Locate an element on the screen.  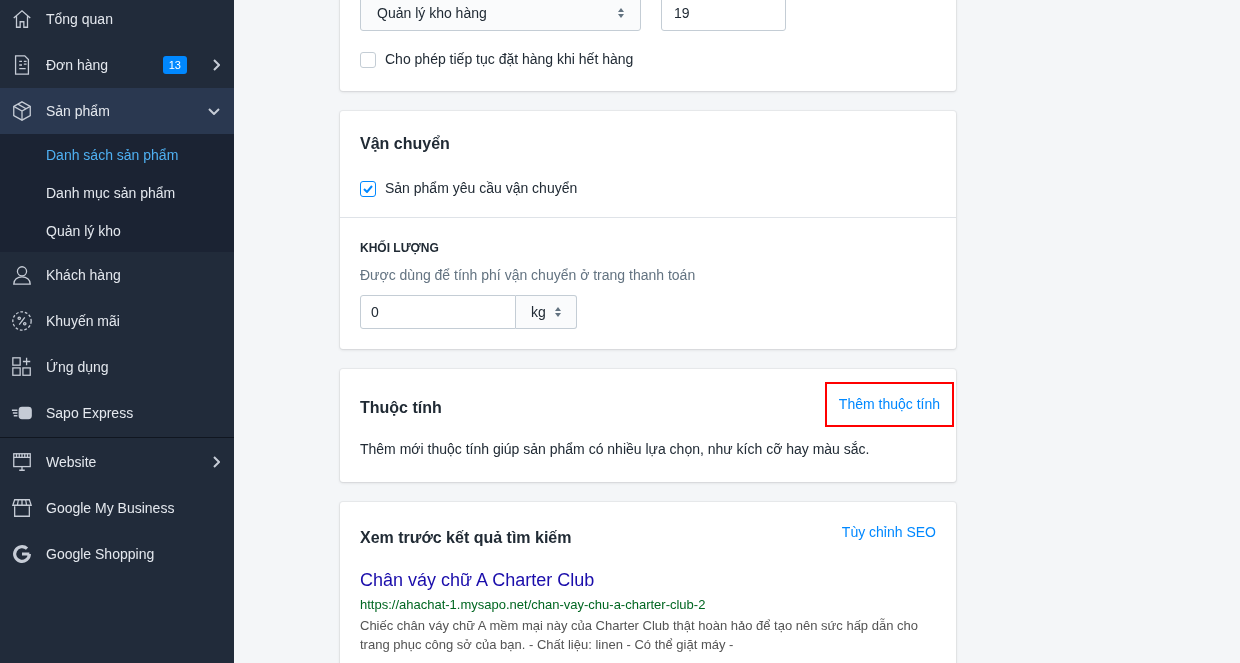
checkbox-label: Cho phép tiếp tục đặt hàng khi hết hàng is located at coordinates (509, 59).